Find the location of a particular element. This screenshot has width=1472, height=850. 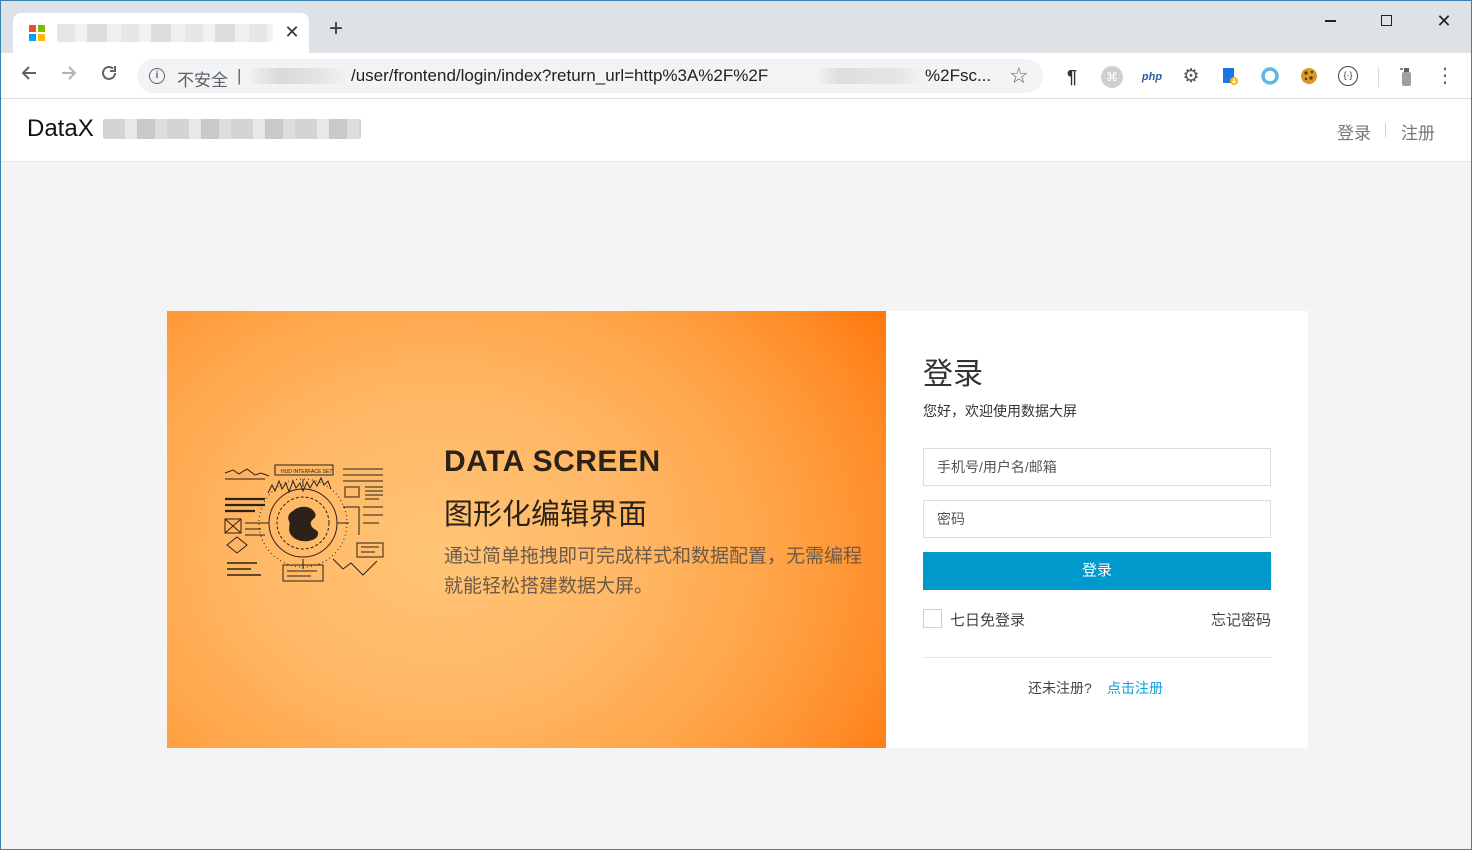

paragraph-icon: ¶ is located at coordinates (1072, 77).